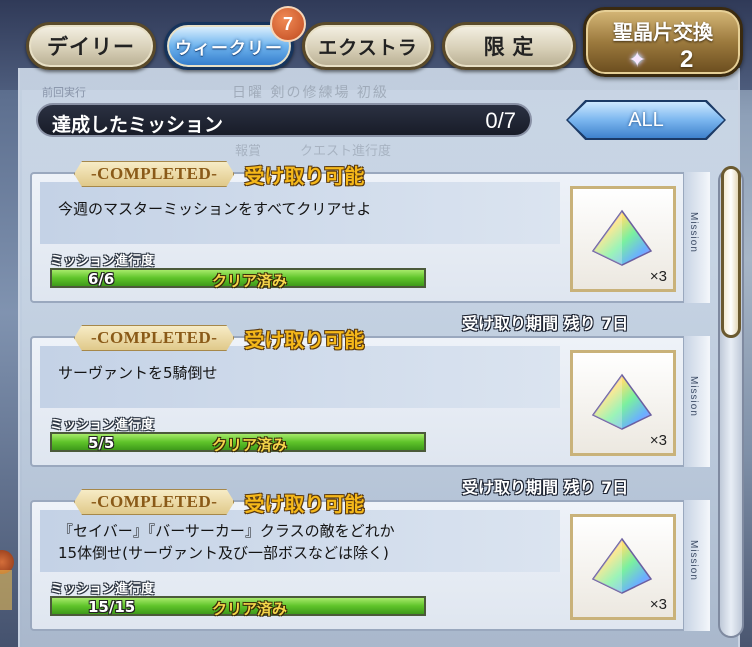 This screenshot has width=752, height=647. What do you see at coordinates (687, 59) in the screenshot?
I see `exchange-count: 2` at bounding box center [687, 59].